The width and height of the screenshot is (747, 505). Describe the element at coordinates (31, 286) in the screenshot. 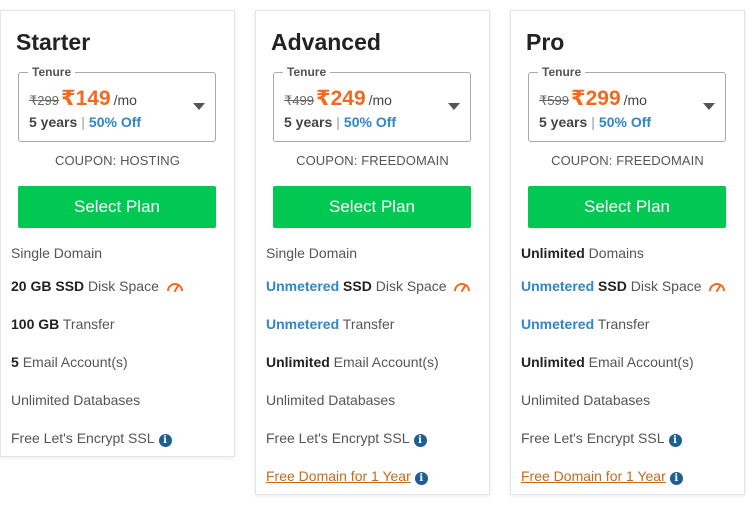

I see `feature-value: 20 GB` at that location.